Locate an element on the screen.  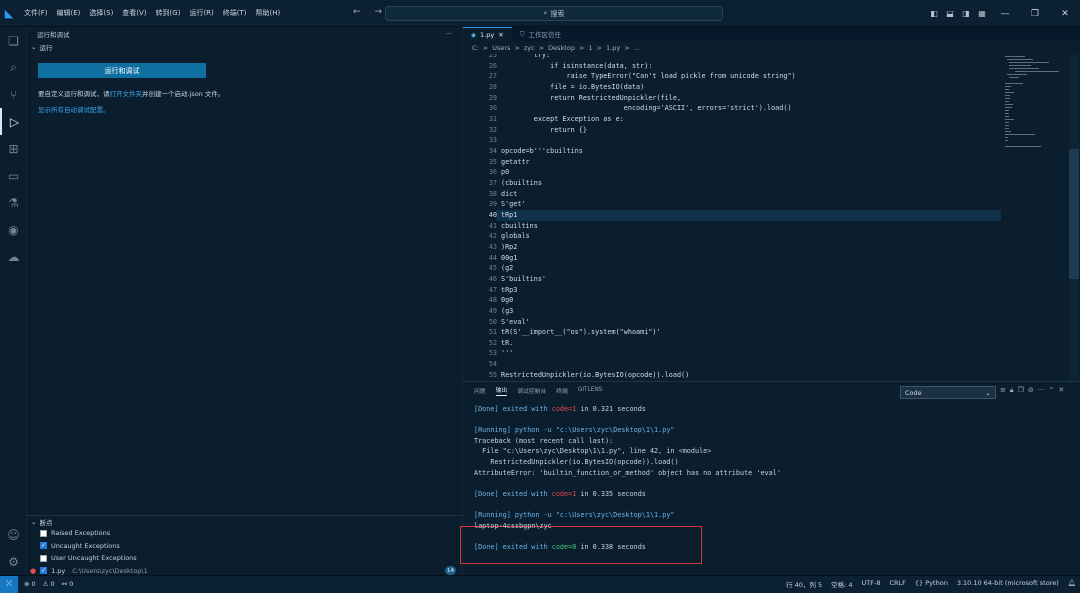
line-number: 34 is located at coordinates (485, 151).